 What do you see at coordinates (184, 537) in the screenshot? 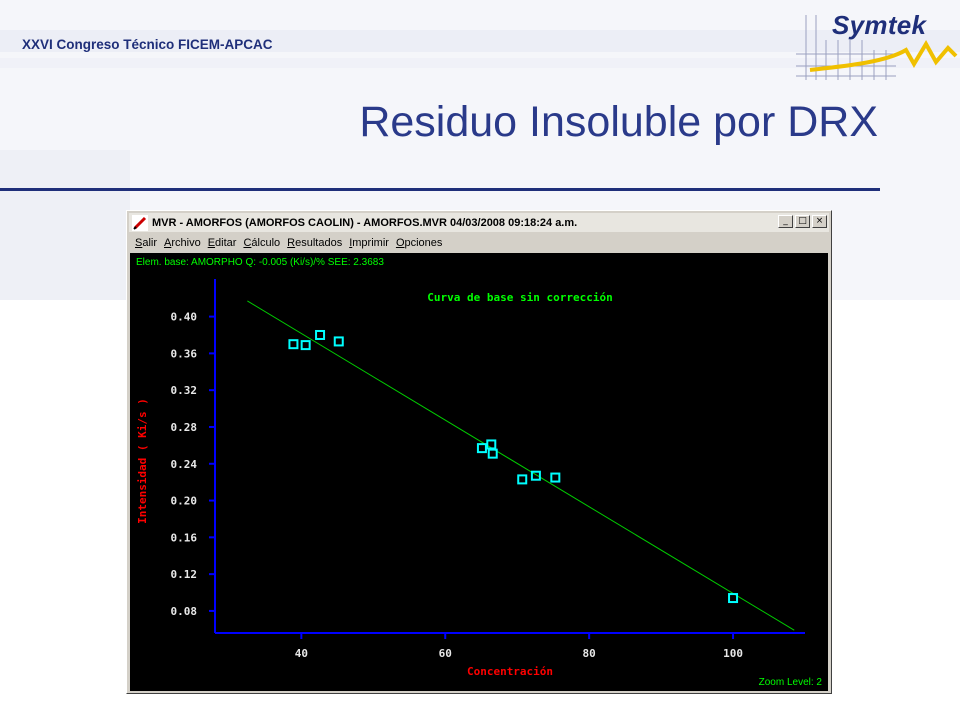
I see `y-tick-label: 0.16` at bounding box center [184, 537].